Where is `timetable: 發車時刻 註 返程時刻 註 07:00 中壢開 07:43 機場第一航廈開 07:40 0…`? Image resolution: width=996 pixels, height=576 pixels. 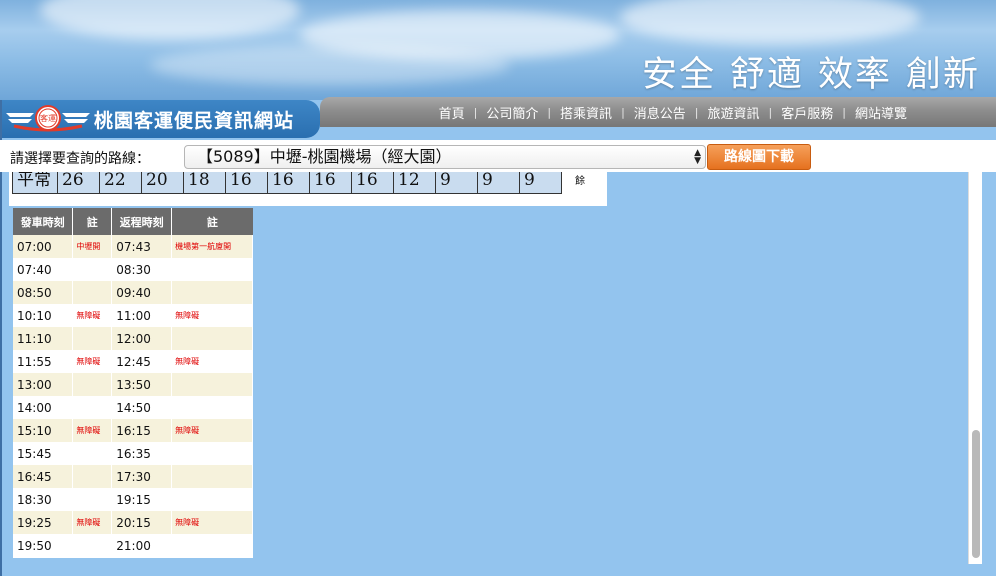 timetable: 發車時刻 註 返程時刻 註 07:00 中壢開 07:43 機場第一航廈開 07:40 0… is located at coordinates (133, 382).